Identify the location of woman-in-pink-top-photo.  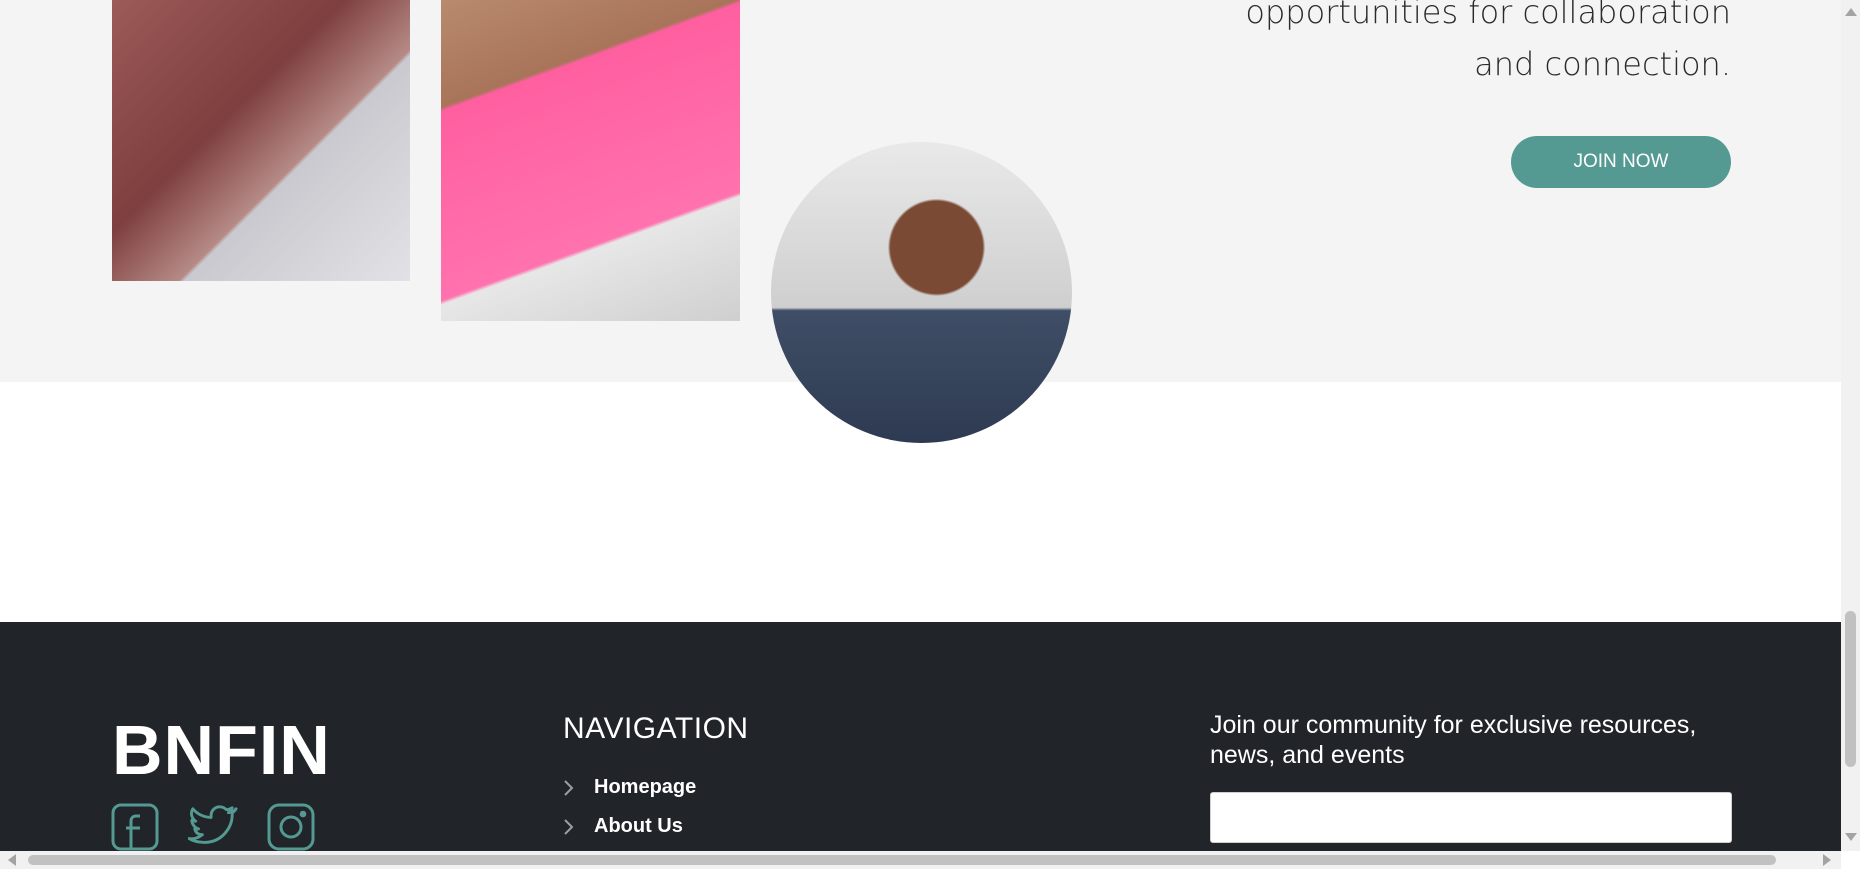
(590, 160).